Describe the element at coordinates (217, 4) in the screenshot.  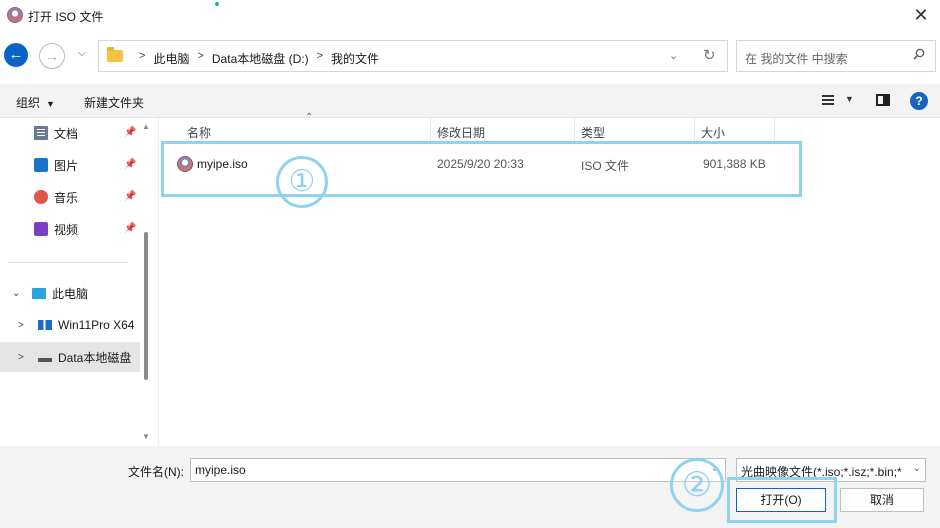
I see `decorative-dot` at that location.